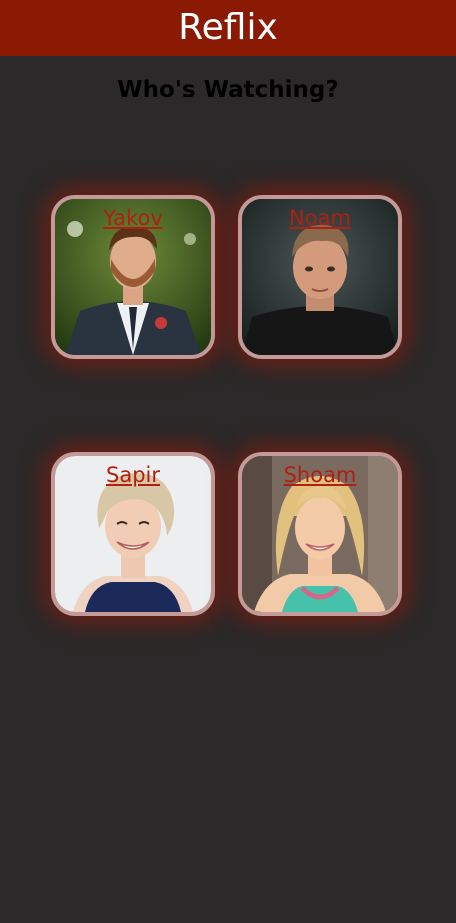 Image resolution: width=456 pixels, height=923 pixels. I want to click on profile-name-noam: Noam, so click(320, 218).